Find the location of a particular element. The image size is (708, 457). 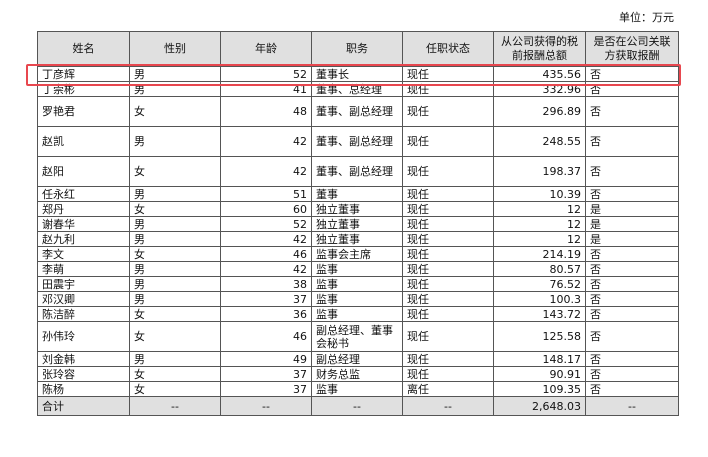

cell-position: 董事、副总经理 is located at coordinates (357, 141).